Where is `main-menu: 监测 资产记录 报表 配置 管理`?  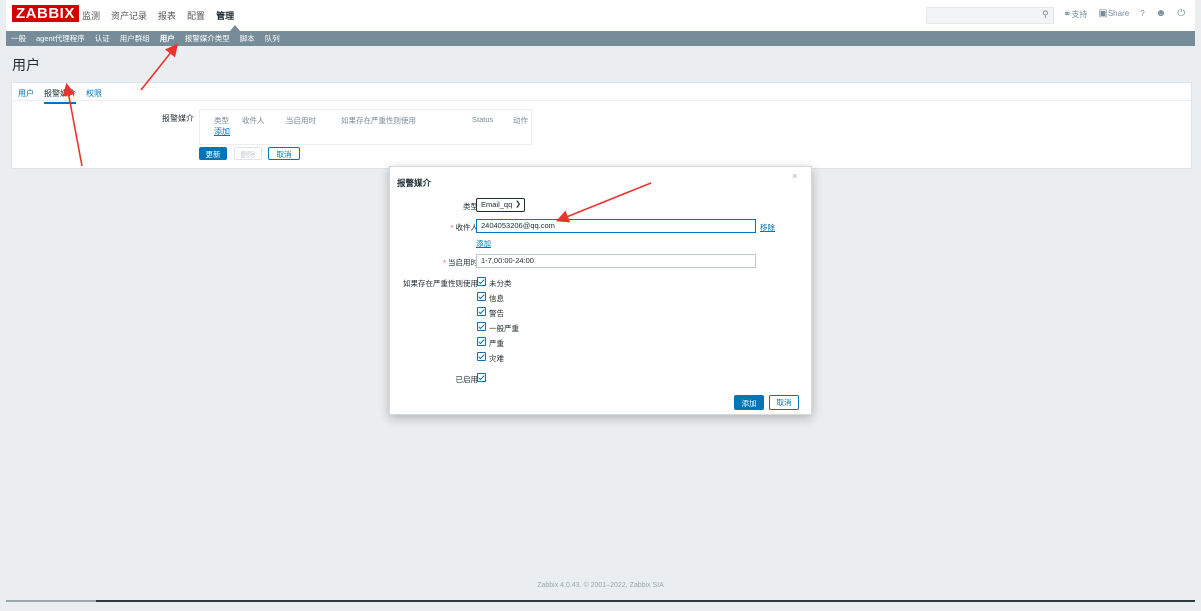 main-menu: 监测 资产记录 报表 配置 管理 is located at coordinates (158, 15).